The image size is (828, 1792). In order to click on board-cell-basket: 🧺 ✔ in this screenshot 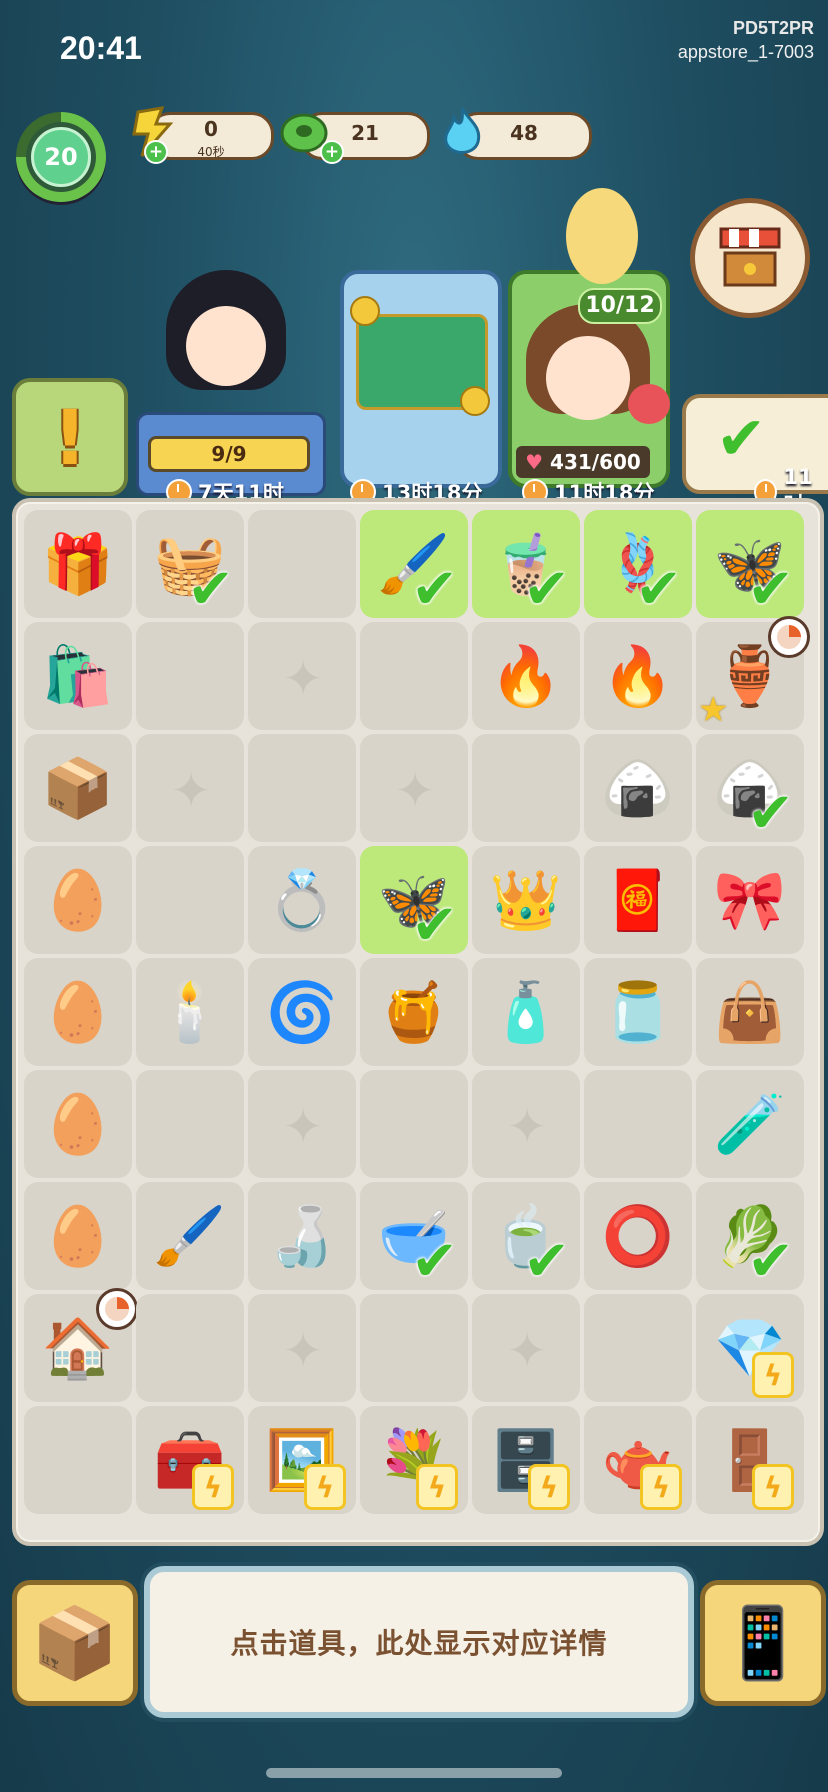, I will do `click(190, 566)`.